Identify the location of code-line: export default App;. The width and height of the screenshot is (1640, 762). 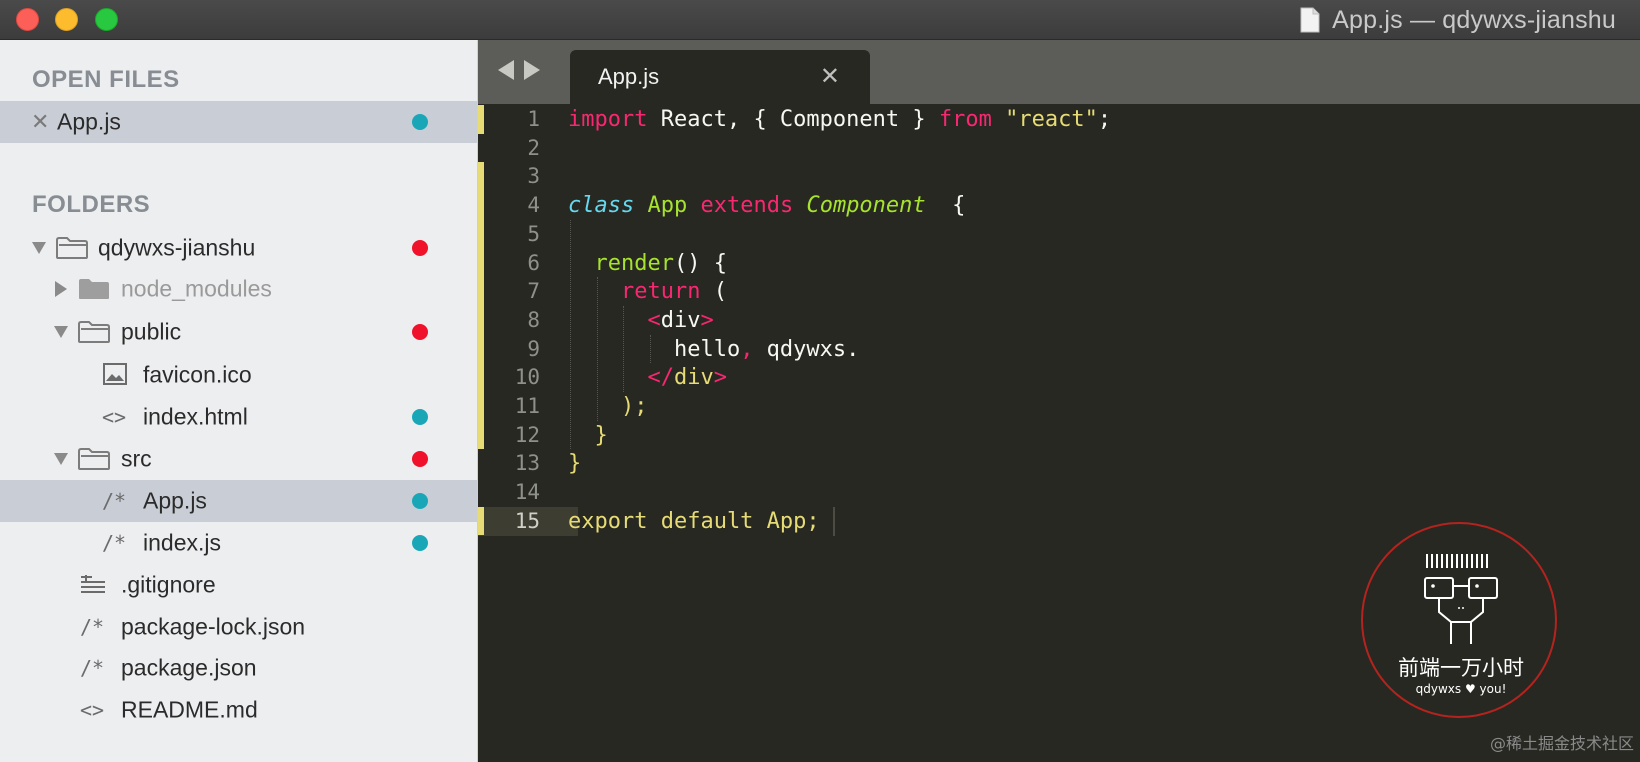
(694, 521).